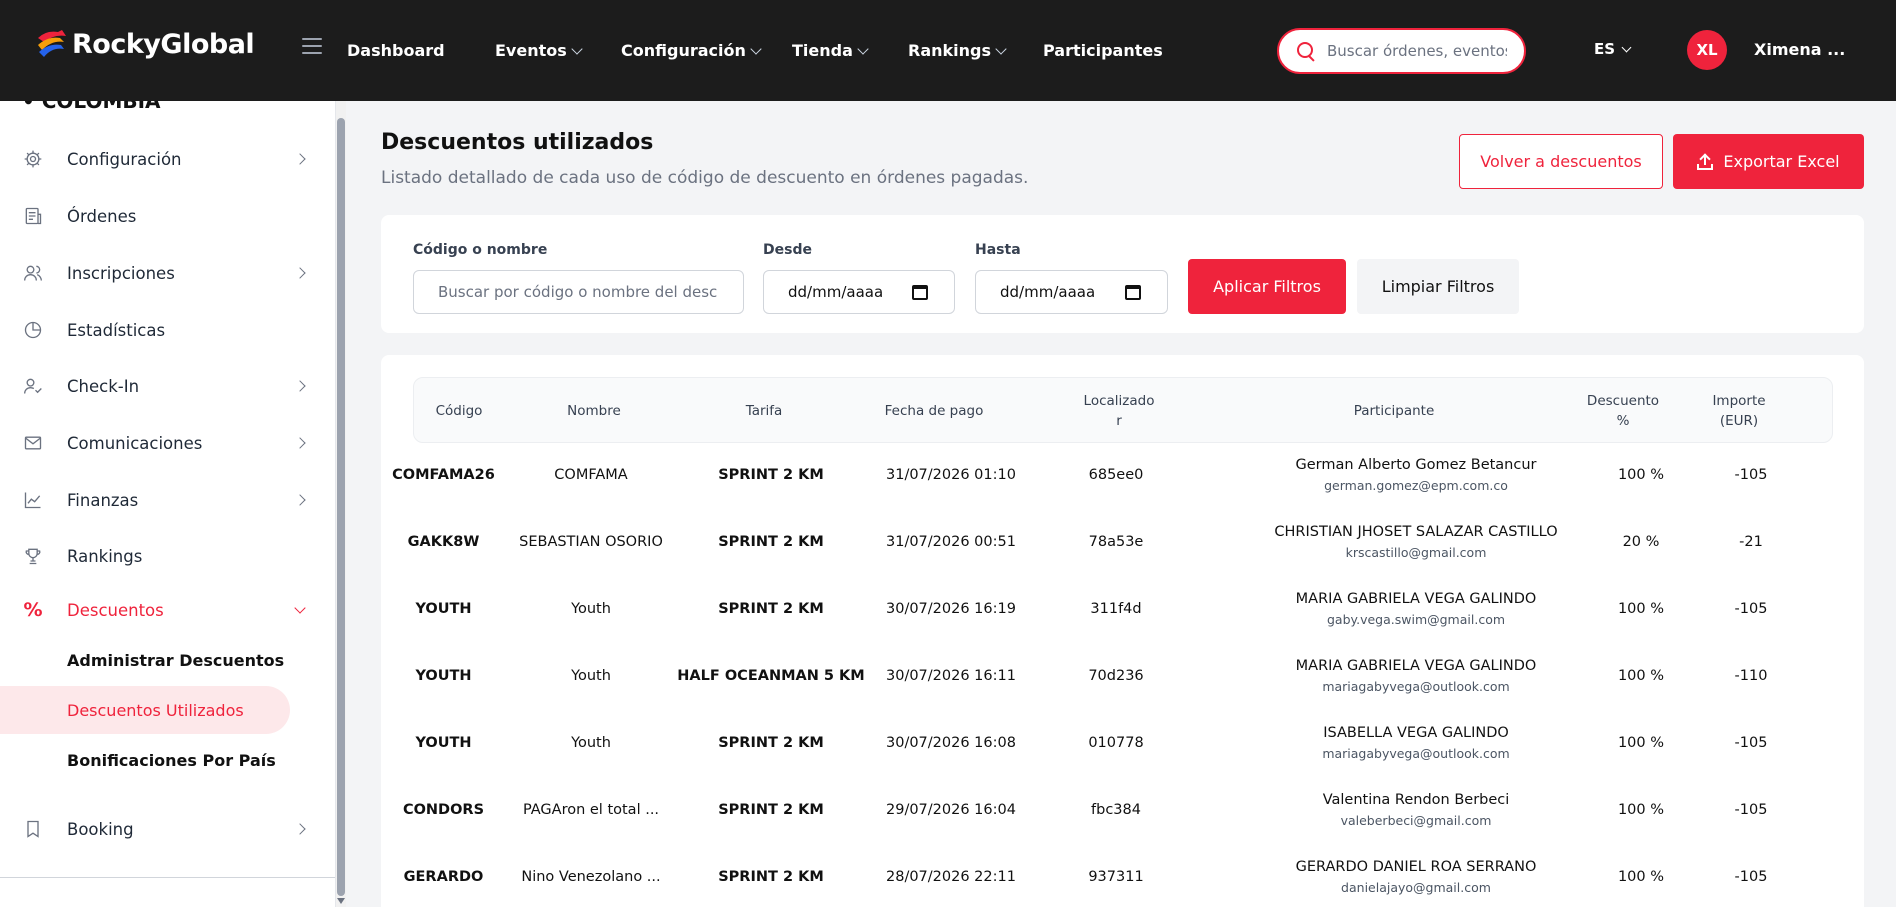 The width and height of the screenshot is (1896, 907). I want to click on sidebar-item-rankings: Rankings, so click(167, 556).